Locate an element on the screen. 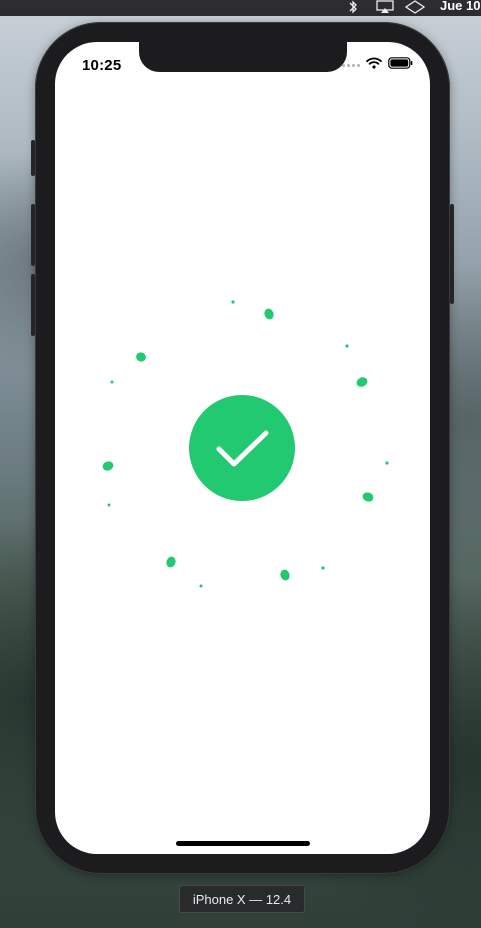 Image resolution: width=481 pixels, height=928 pixels. diamond-icon is located at coordinates (415, 8).